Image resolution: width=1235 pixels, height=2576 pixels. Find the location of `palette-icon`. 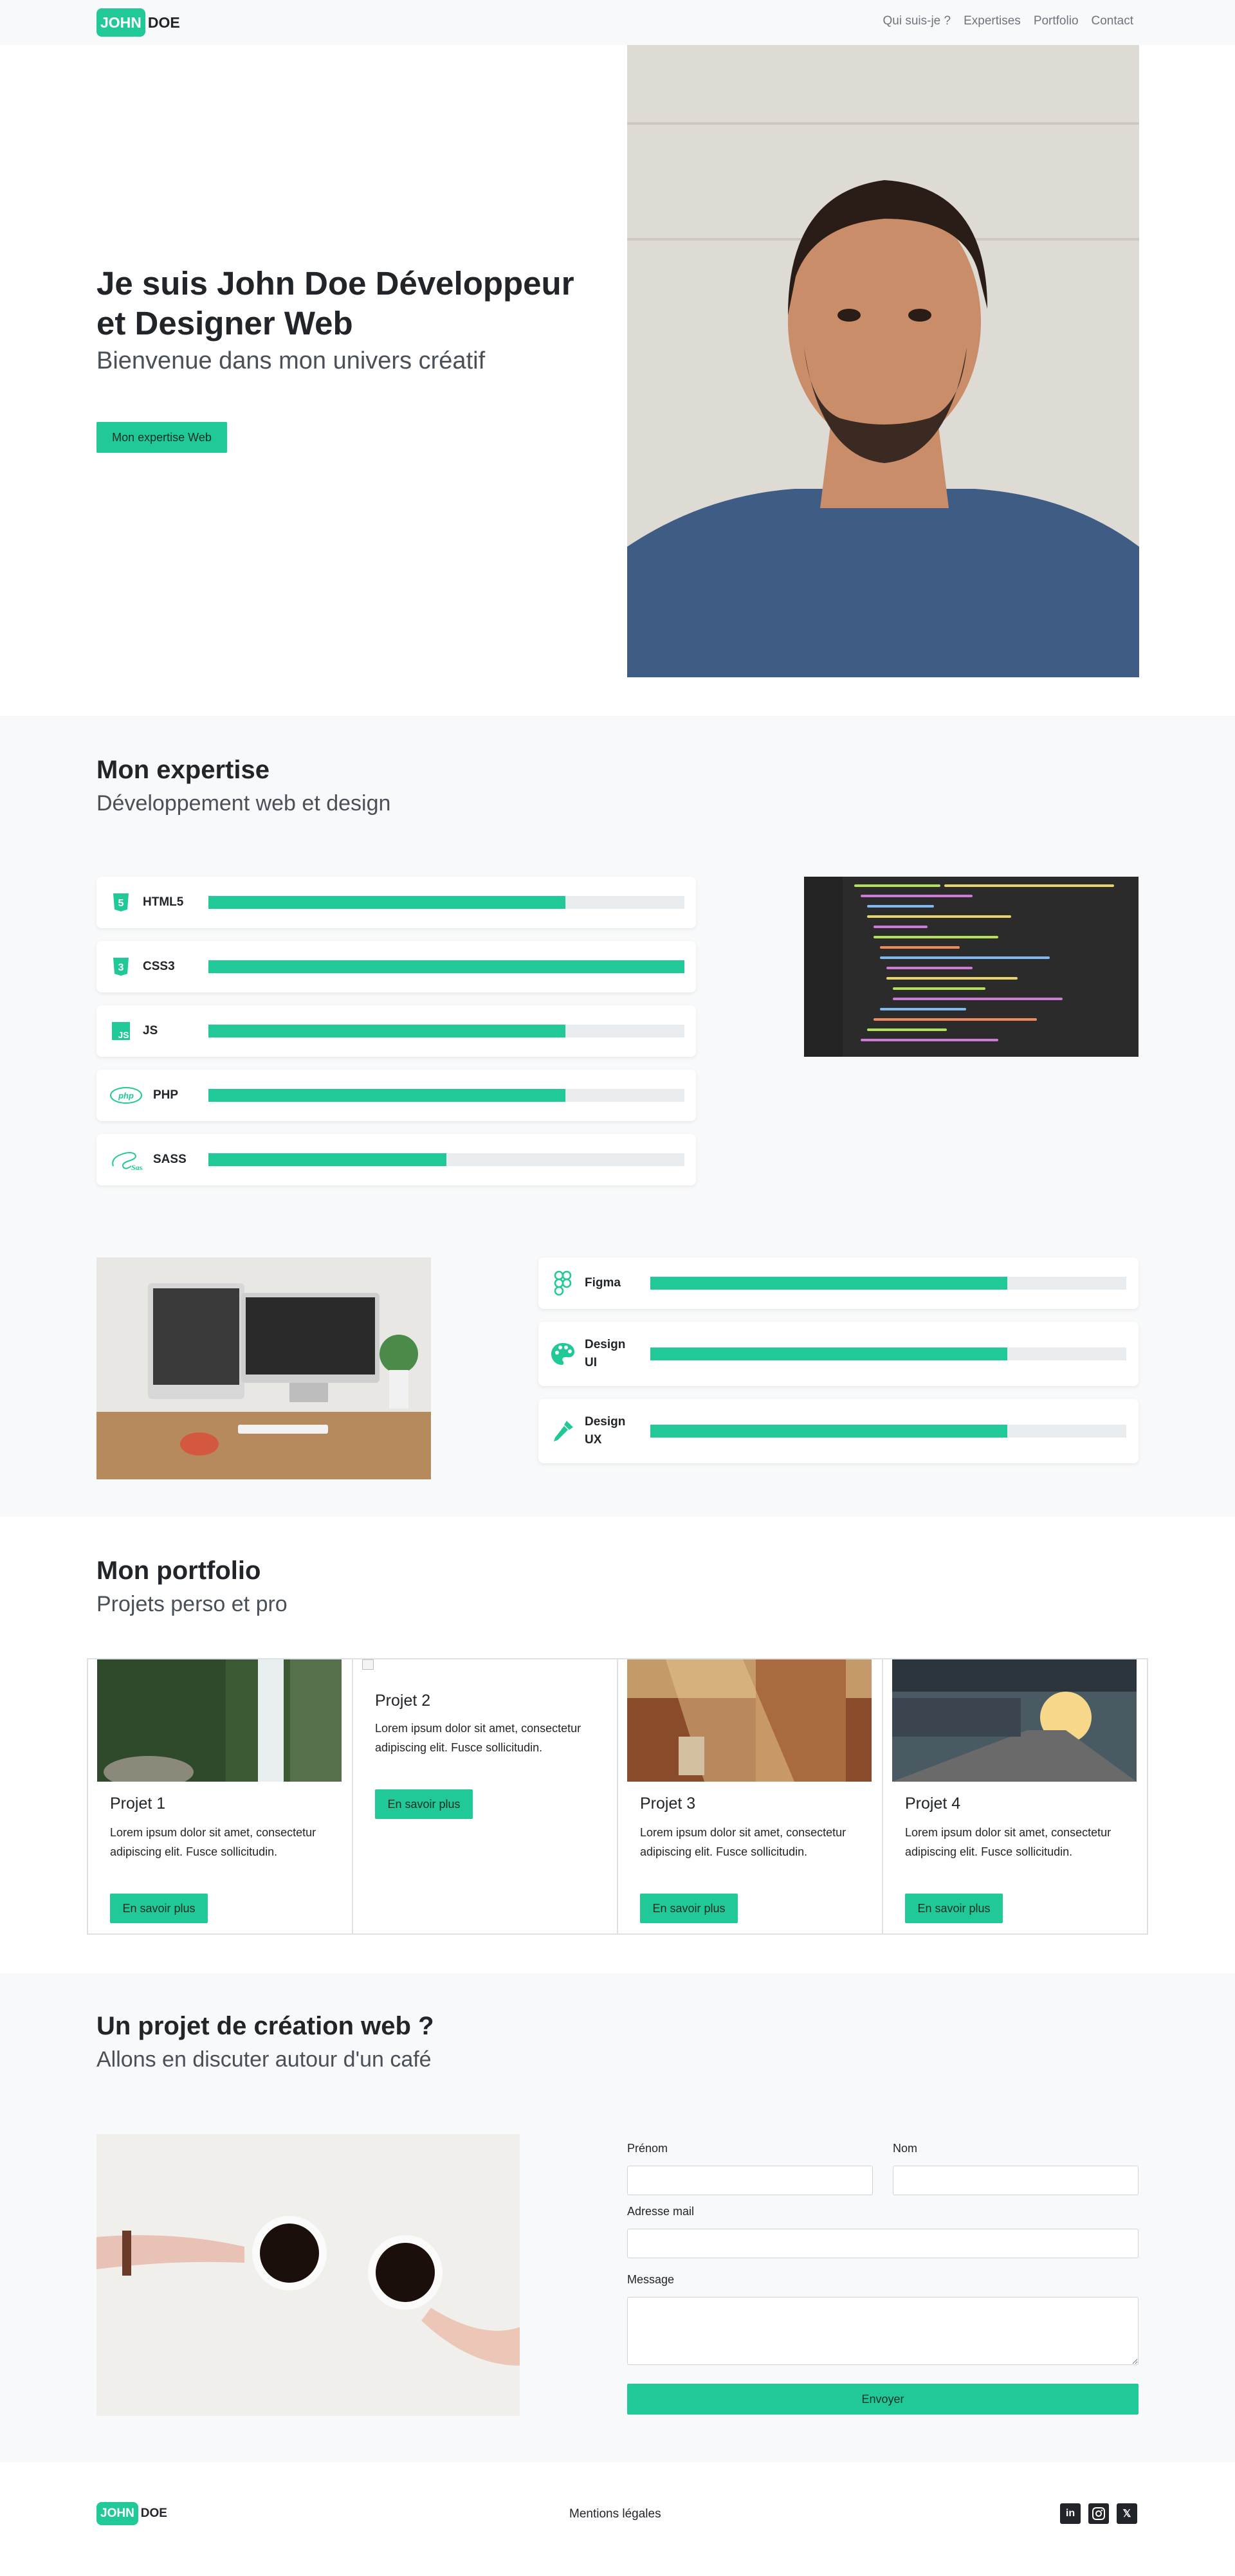

palette-icon is located at coordinates (563, 1354).